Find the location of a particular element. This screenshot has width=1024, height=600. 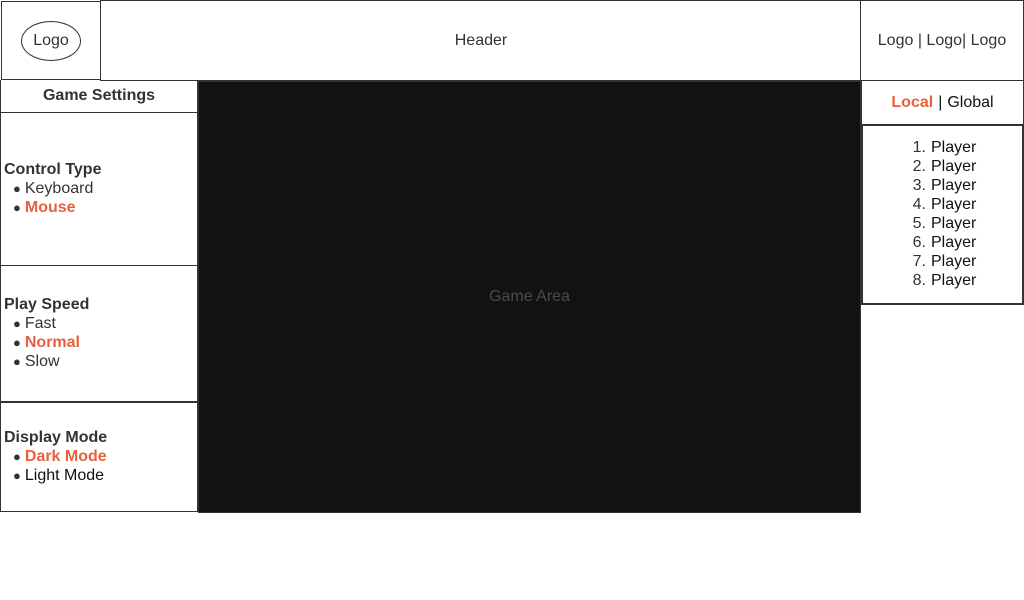

display-mode-heading: Display Mode is located at coordinates (56, 437).